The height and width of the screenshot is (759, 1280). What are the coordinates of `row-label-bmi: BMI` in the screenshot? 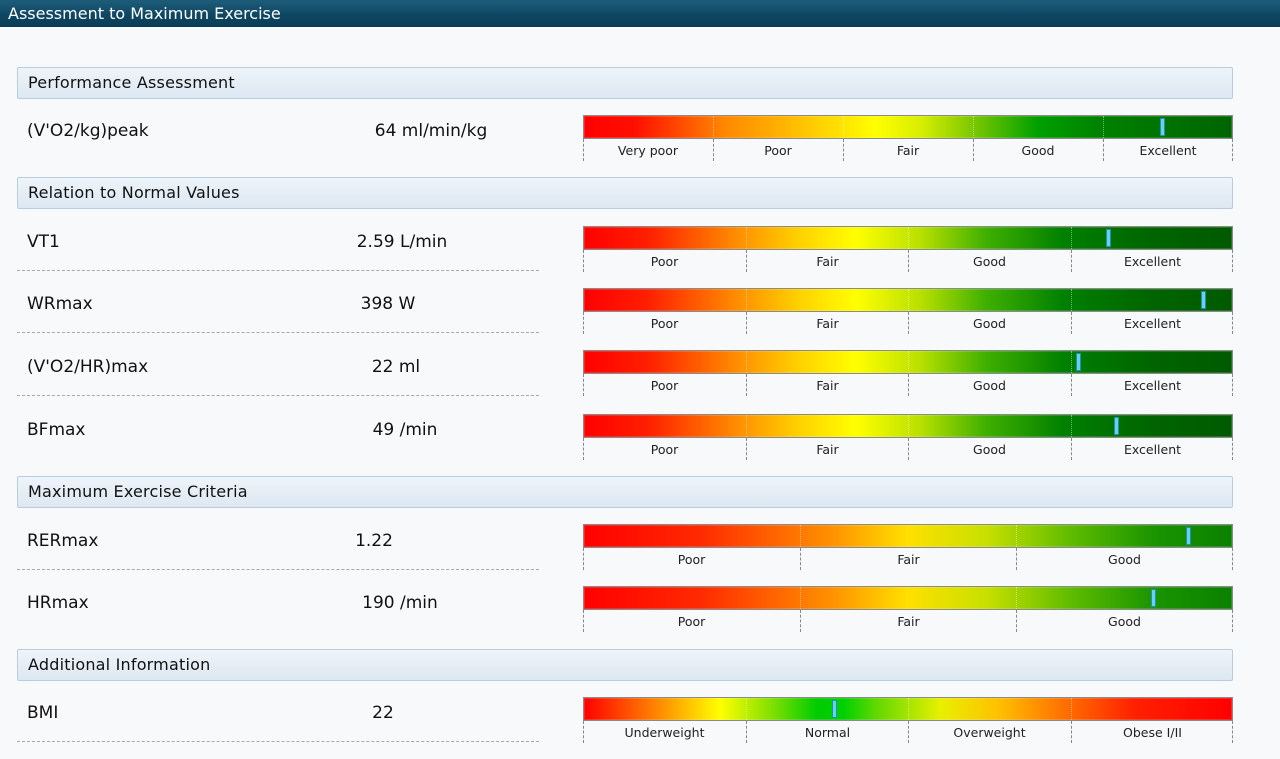 It's located at (43, 713).